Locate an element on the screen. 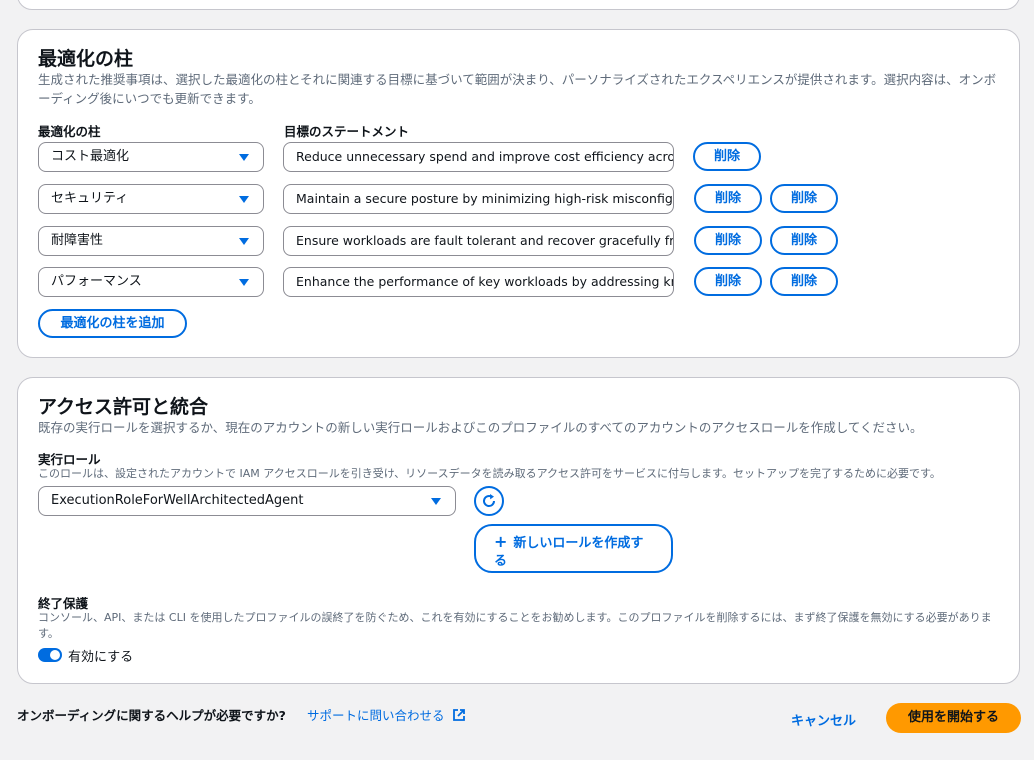  termination-protection-toggle is located at coordinates (50, 655).